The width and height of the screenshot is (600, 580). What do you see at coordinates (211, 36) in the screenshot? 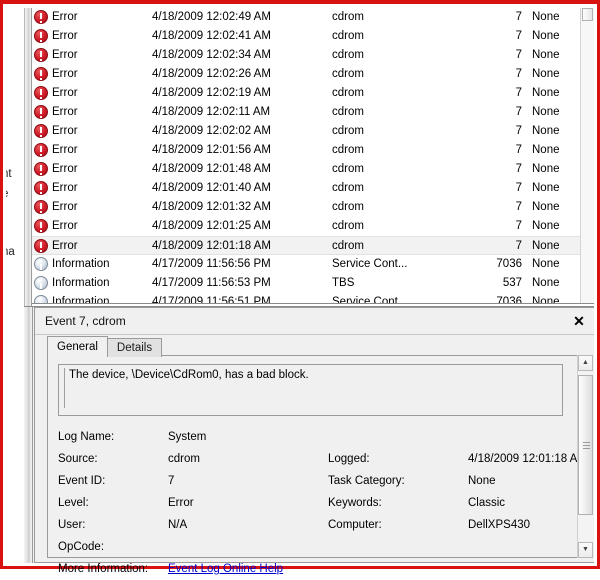
I see `event-datetime-cell: 4/18/2009 12:02:41 AM` at bounding box center [211, 36].